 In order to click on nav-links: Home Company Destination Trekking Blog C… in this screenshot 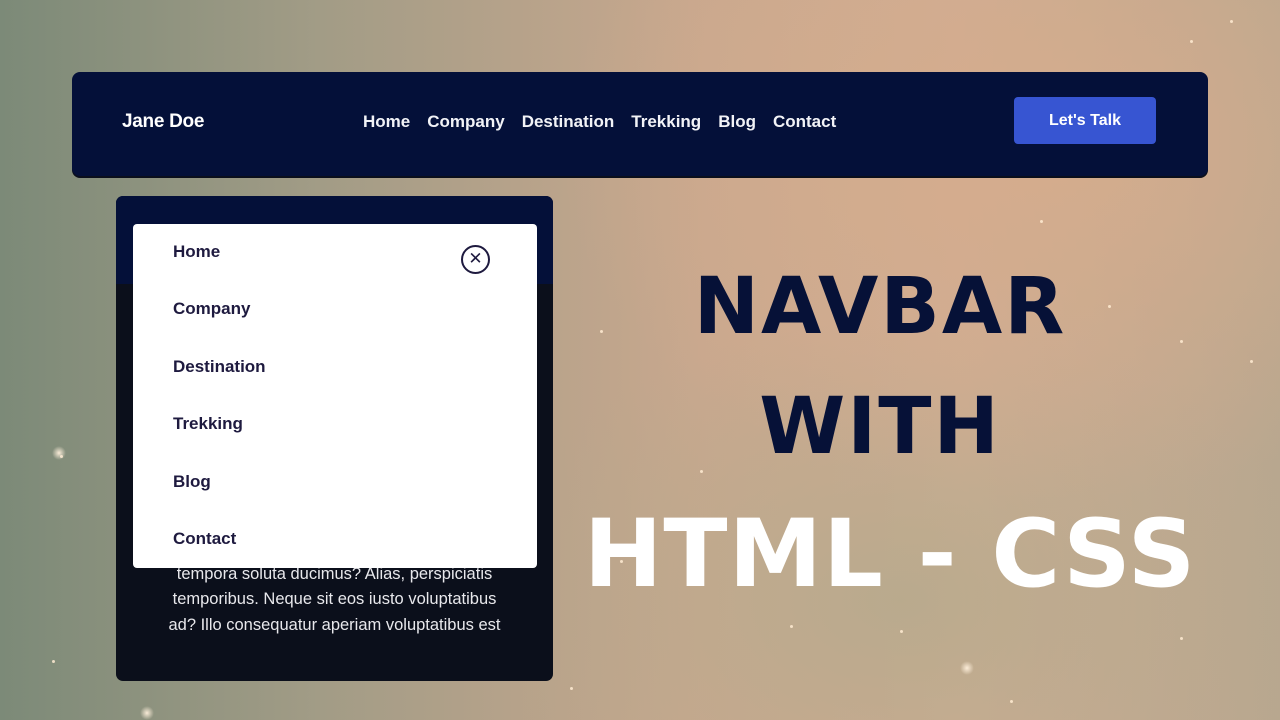, I will do `click(599, 122)`.